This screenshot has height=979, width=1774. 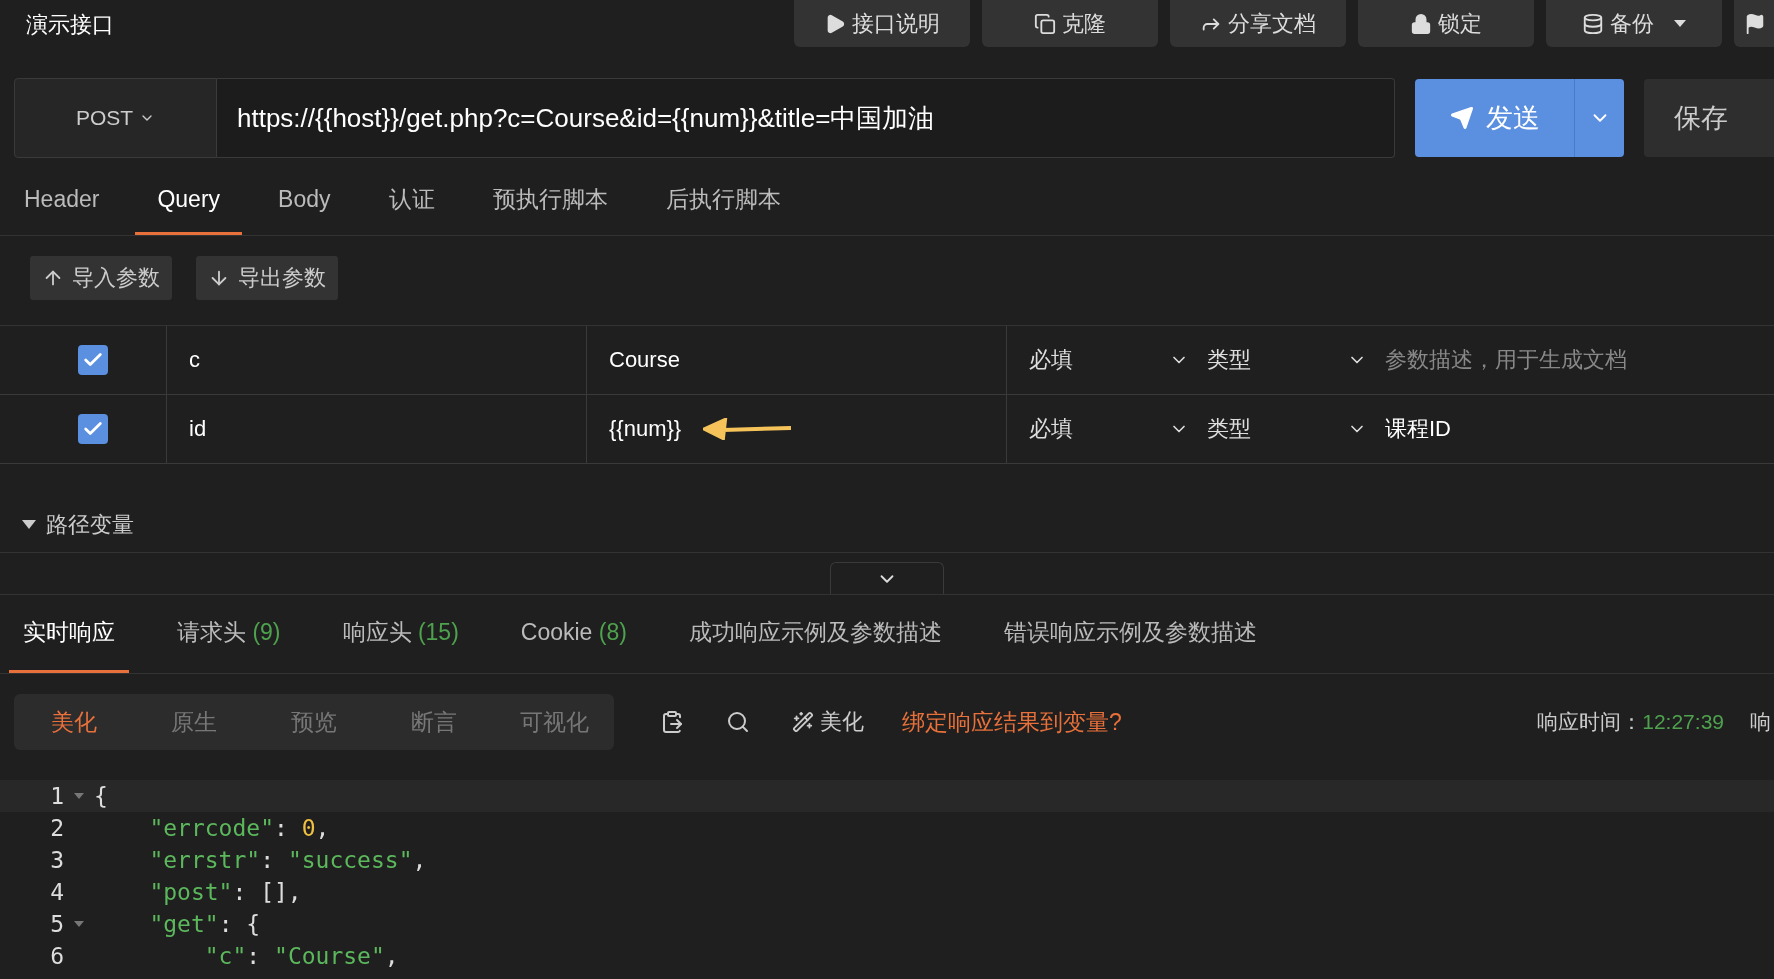 I want to click on send-dropdown-button, so click(x=1599, y=118).